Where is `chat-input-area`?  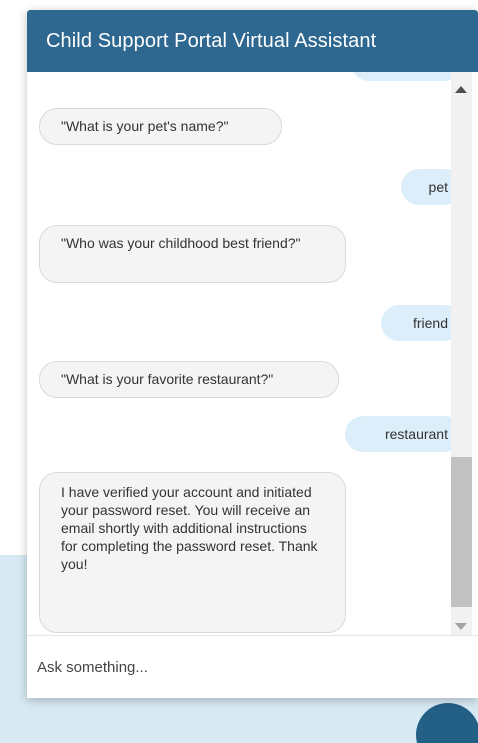 chat-input-area is located at coordinates (252, 666).